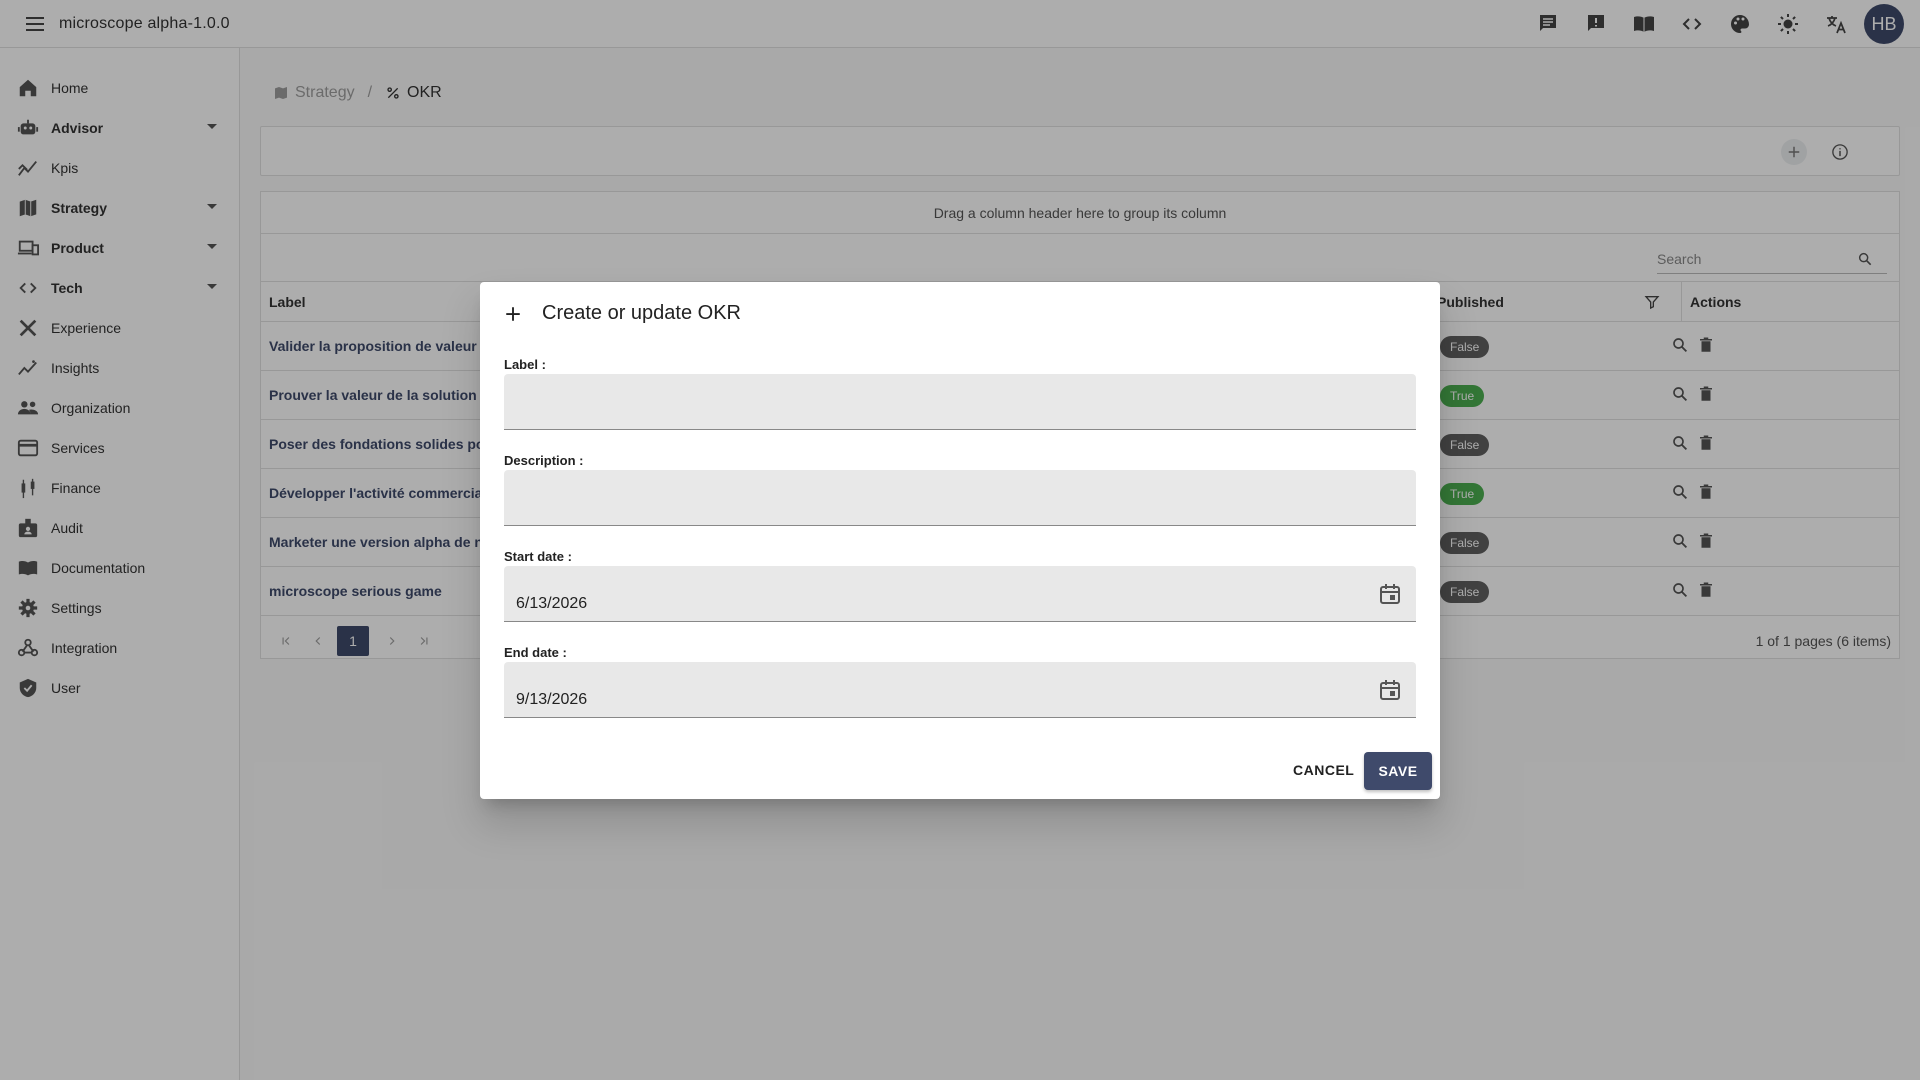 The height and width of the screenshot is (1080, 1920). I want to click on description-field-label: Description :, so click(544, 460).